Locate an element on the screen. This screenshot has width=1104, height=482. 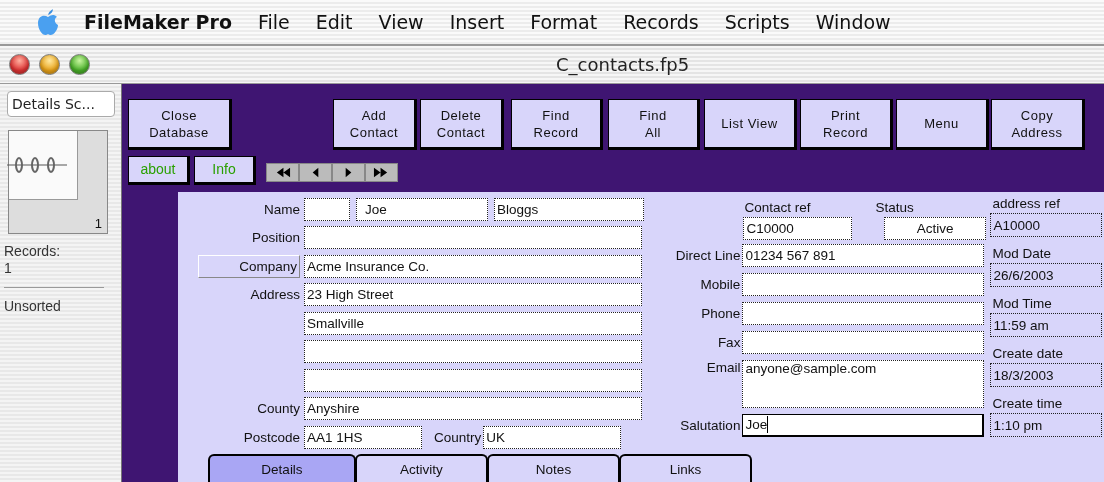
toolbar-button: Delete Contact is located at coordinates (462, 124).